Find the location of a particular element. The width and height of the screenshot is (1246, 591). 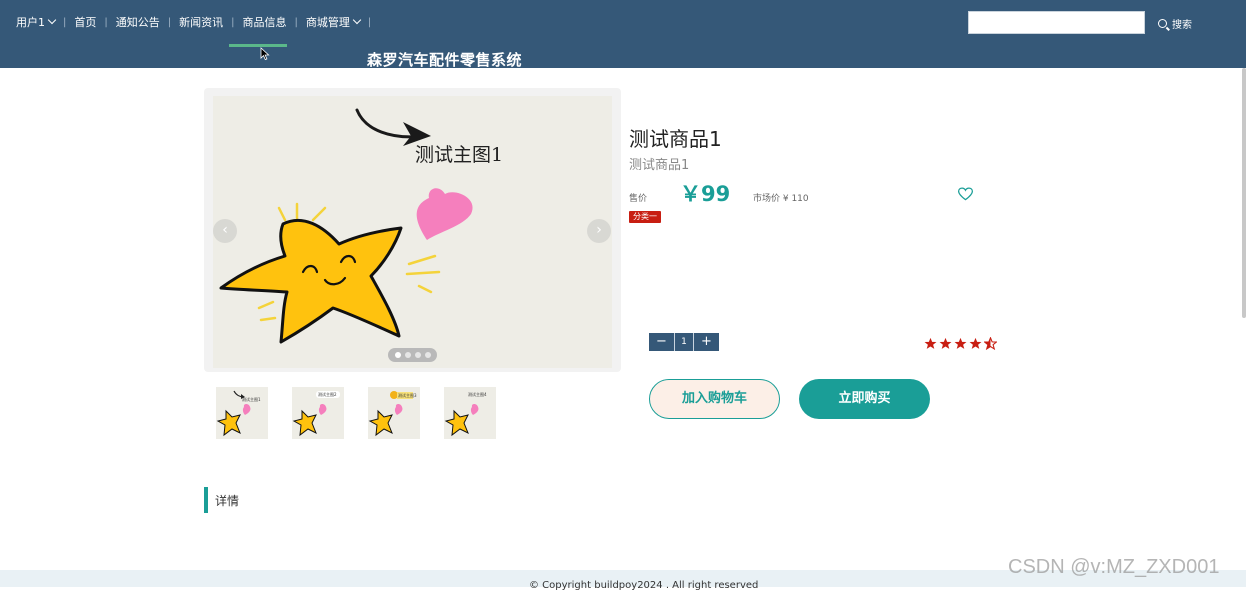

thumbnail-caption: 测试主图2 is located at coordinates (327, 394).